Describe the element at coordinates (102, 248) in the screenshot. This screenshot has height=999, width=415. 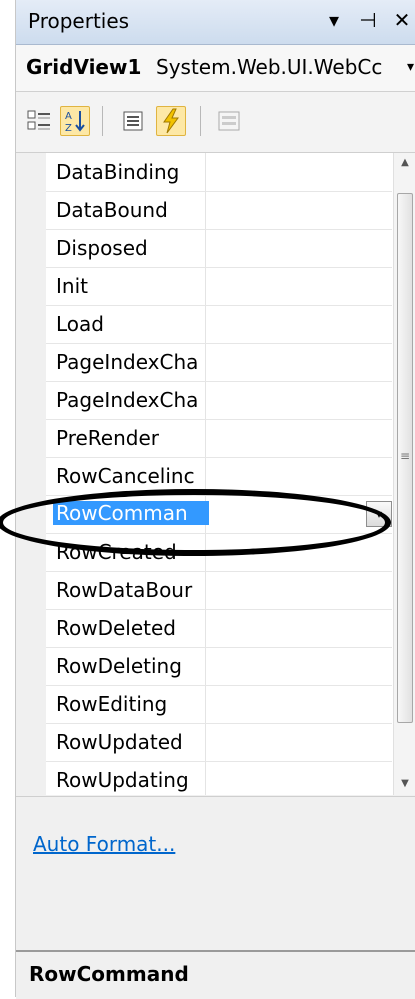
I see `event-name: Disposed` at that location.